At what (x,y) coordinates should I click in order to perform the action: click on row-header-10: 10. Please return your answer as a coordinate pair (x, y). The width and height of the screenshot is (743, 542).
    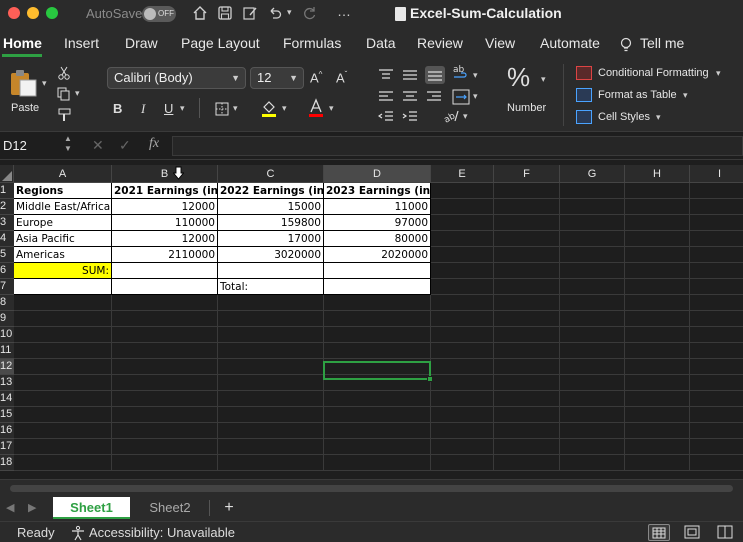
    Looking at the image, I should click on (7, 335).